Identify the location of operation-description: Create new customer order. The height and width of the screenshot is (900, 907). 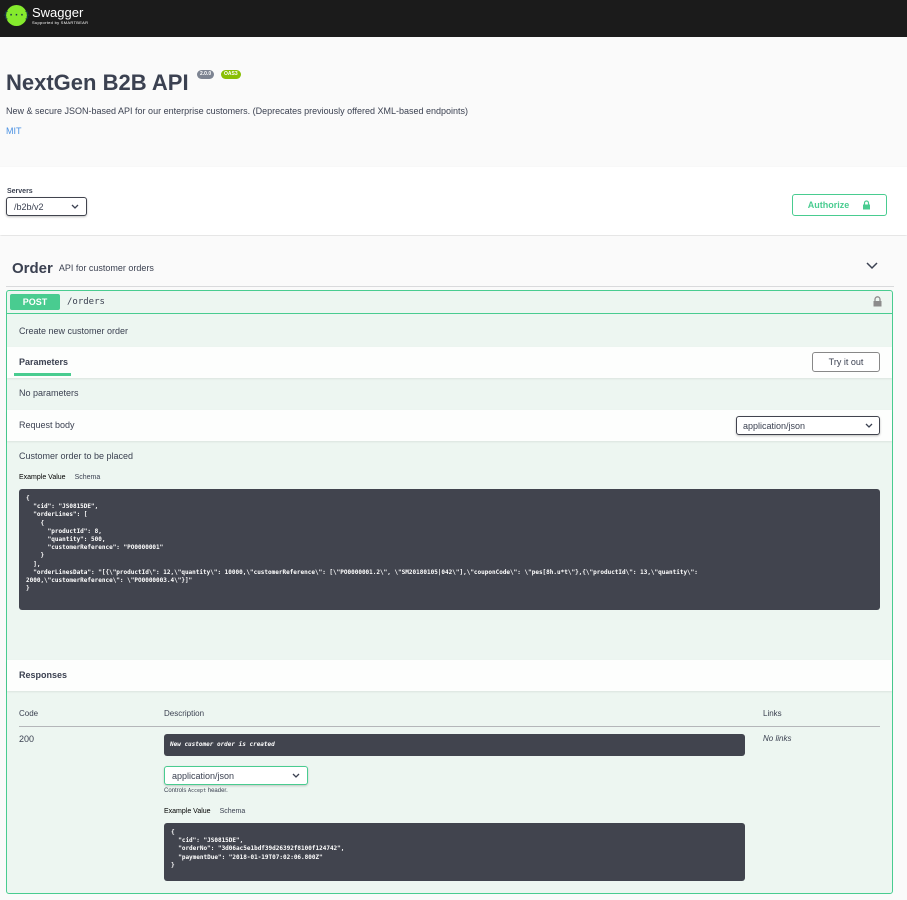
(74, 331).